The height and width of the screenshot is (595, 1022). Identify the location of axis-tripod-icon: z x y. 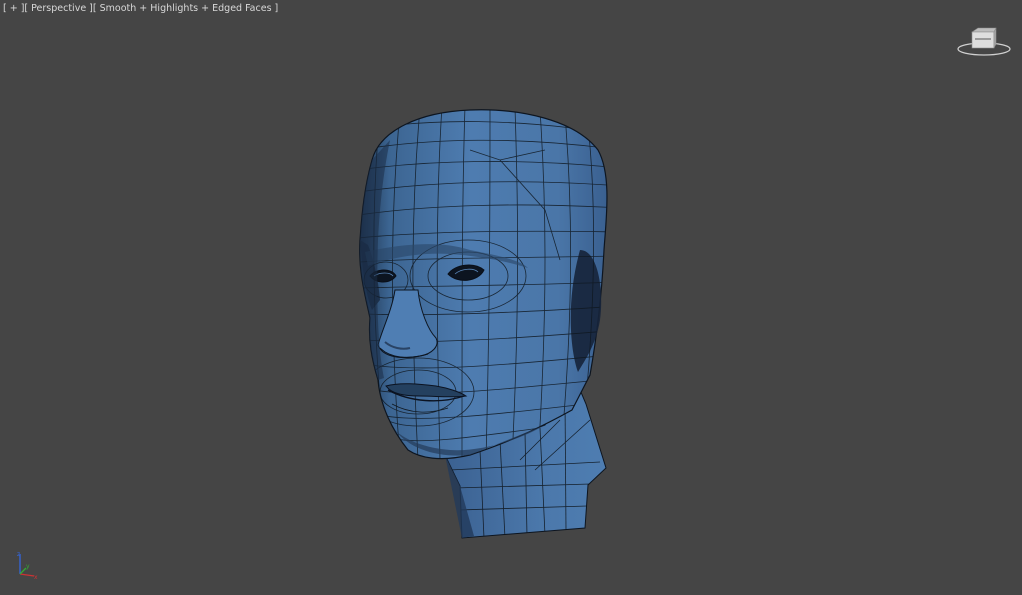
(27, 566).